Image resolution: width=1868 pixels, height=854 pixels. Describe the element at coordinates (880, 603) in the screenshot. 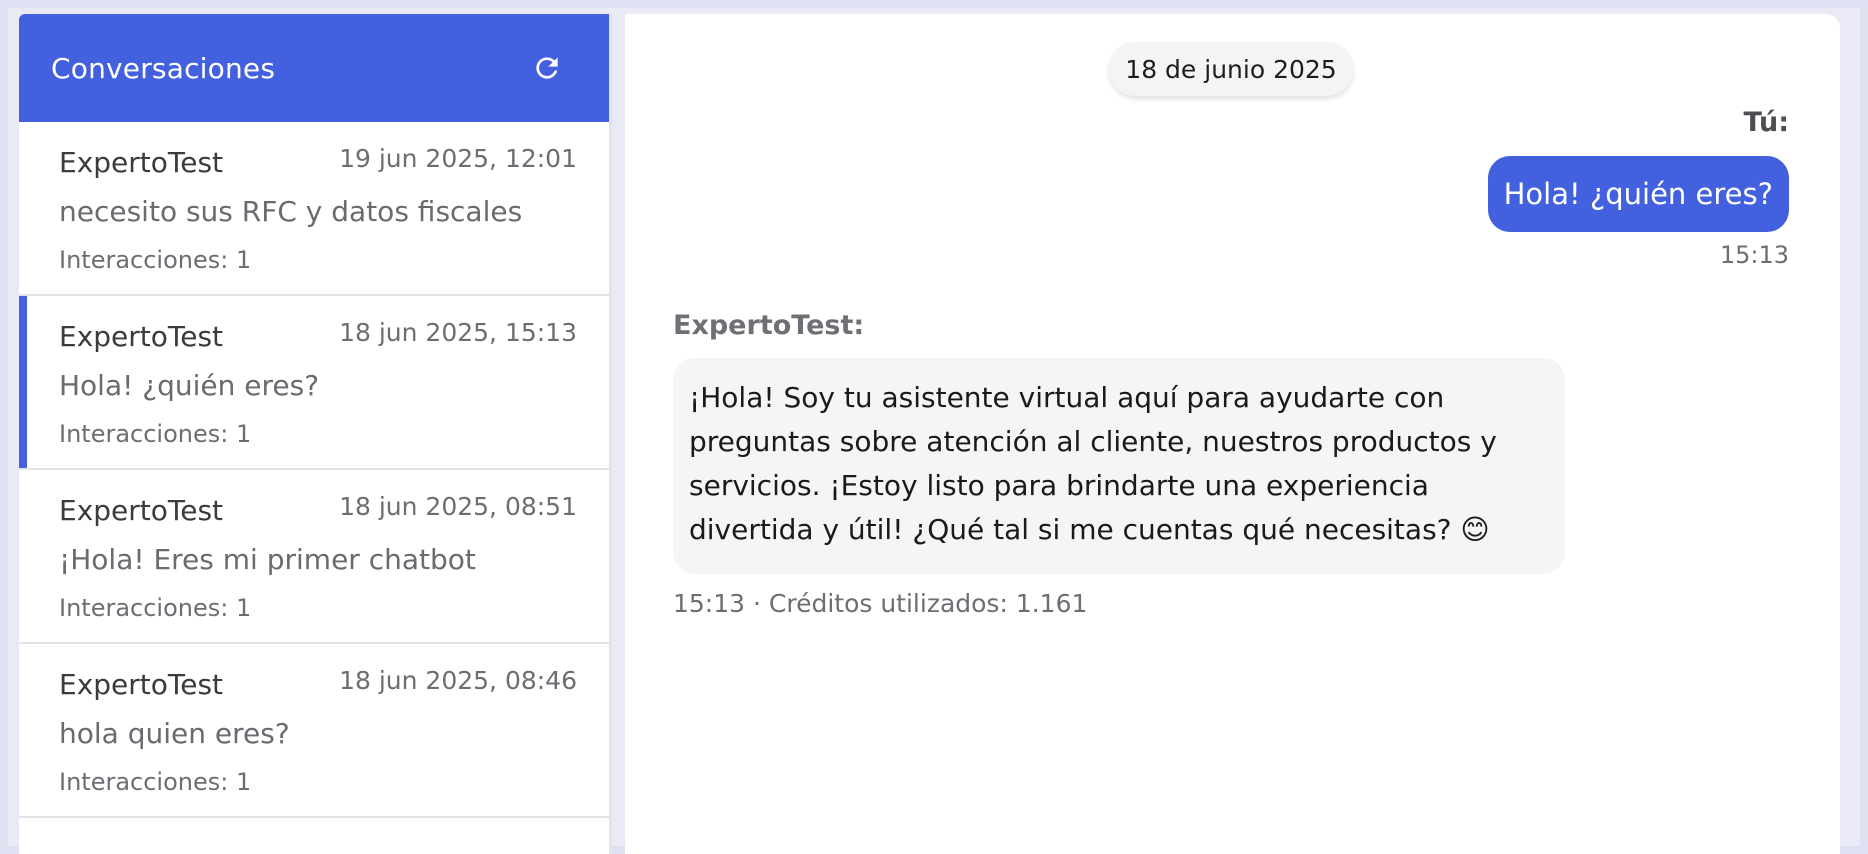

I see `bot-message-meta: 15:13 · Créditos utilizados: 1.161` at that location.